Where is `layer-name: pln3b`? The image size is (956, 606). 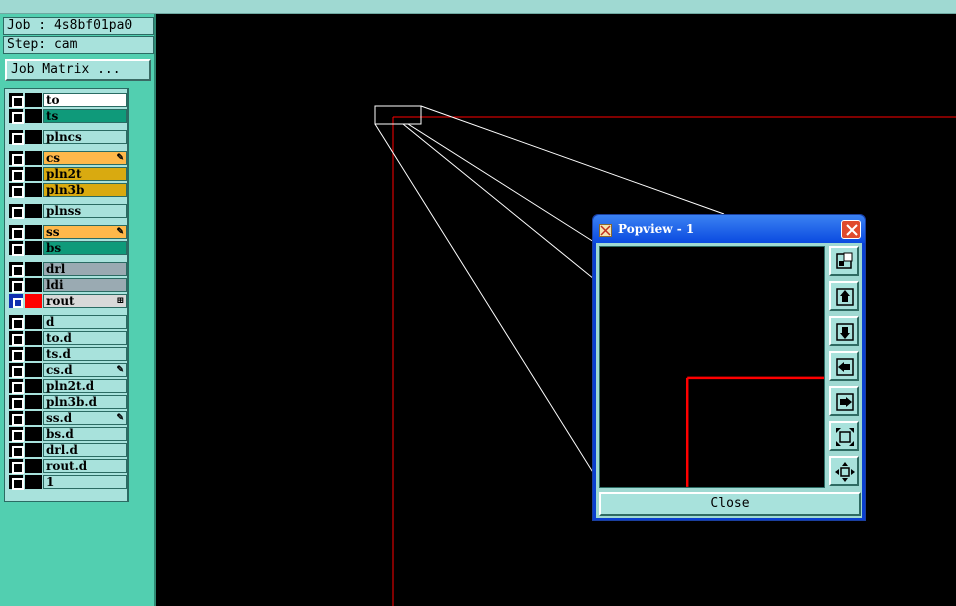 layer-name: pln3b is located at coordinates (85, 190).